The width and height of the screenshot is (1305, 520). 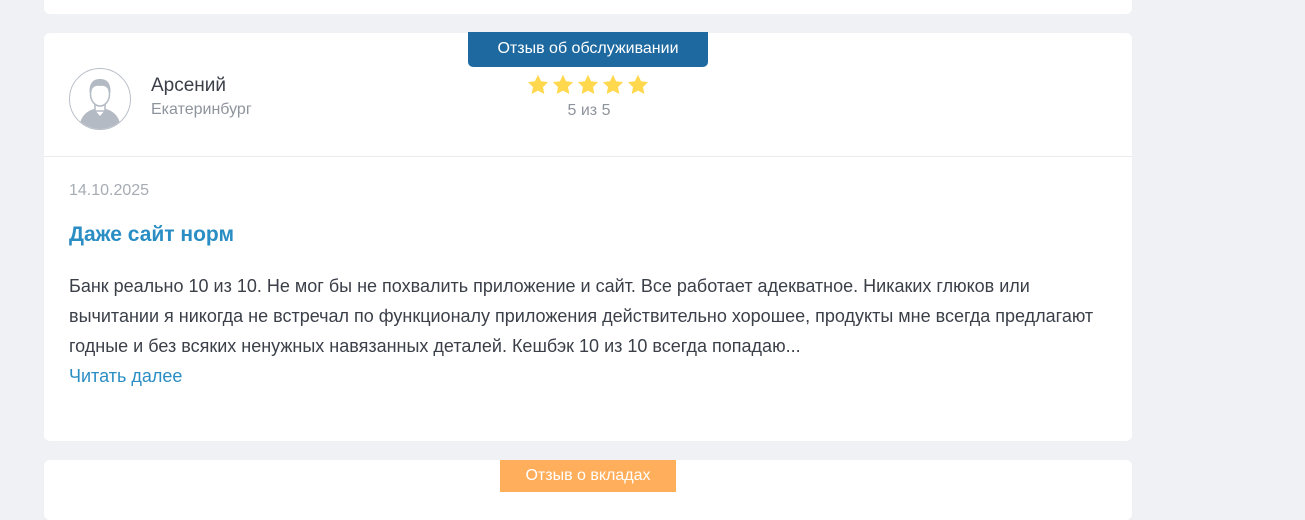 What do you see at coordinates (189, 85) in the screenshot?
I see `author-name: Арсений` at bounding box center [189, 85].